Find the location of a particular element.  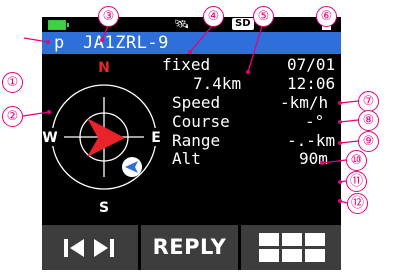

callout-4: ④ is located at coordinates (213, 16).